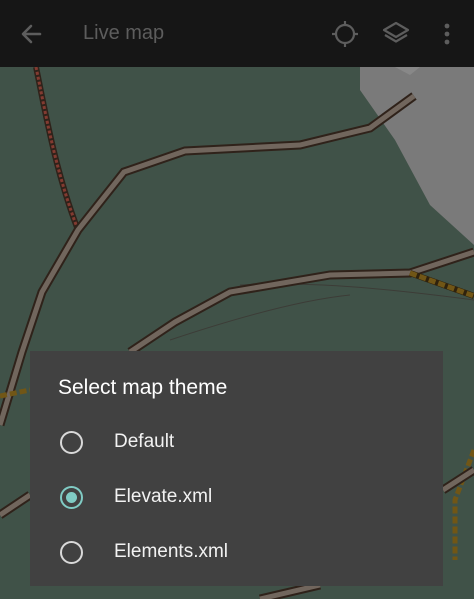  I want to click on dialog-title: Select map theme, so click(143, 387).